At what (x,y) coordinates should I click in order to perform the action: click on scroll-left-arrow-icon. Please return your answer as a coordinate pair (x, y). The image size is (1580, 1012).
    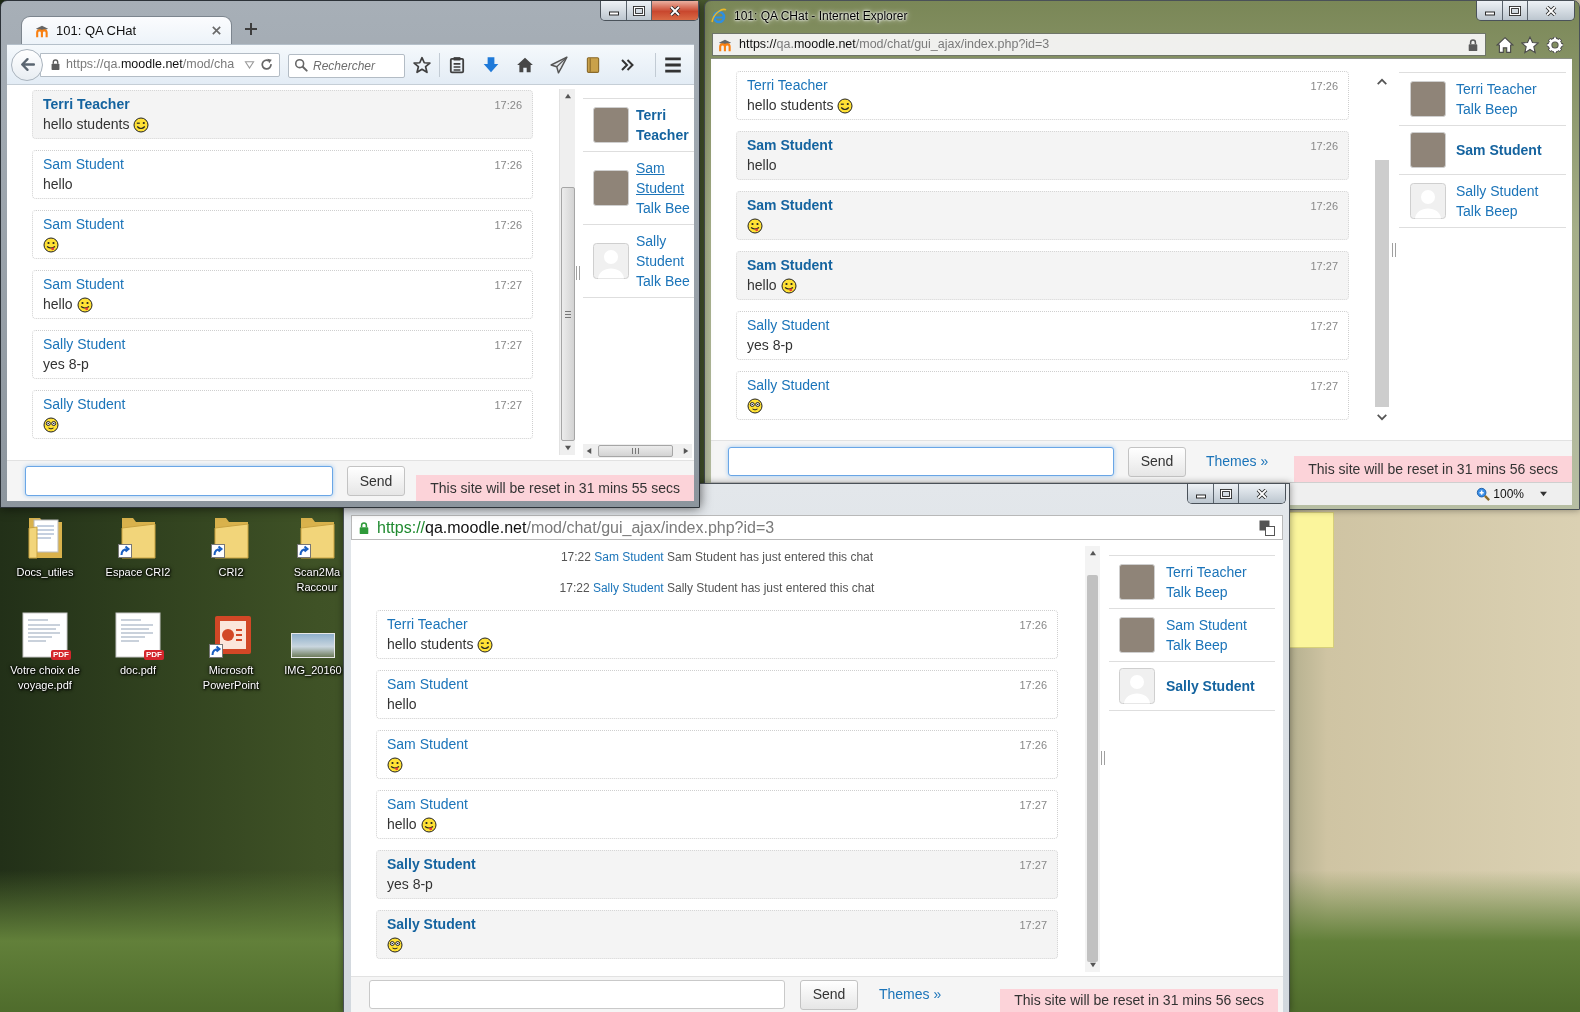
    Looking at the image, I should click on (589, 451).